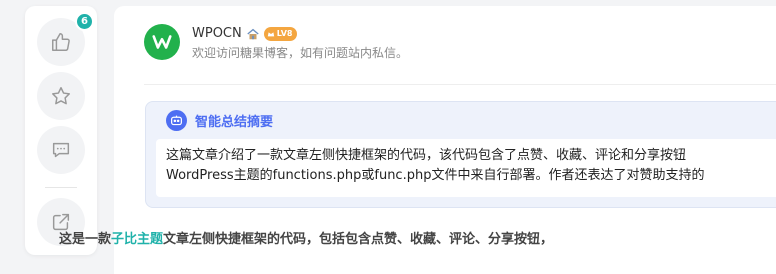 This screenshot has height=274, width=776. I want to click on favorite-button, so click(61, 96).